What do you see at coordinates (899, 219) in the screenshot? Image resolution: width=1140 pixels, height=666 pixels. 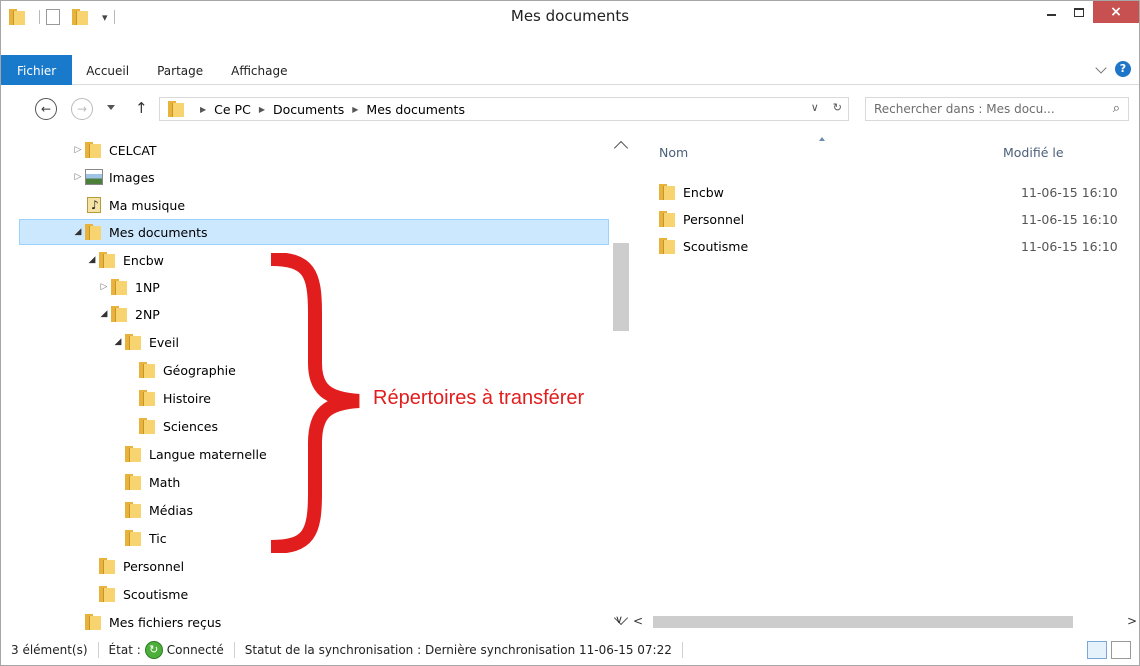 I see `file-row: Personnel 11-06-15 16:10` at bounding box center [899, 219].